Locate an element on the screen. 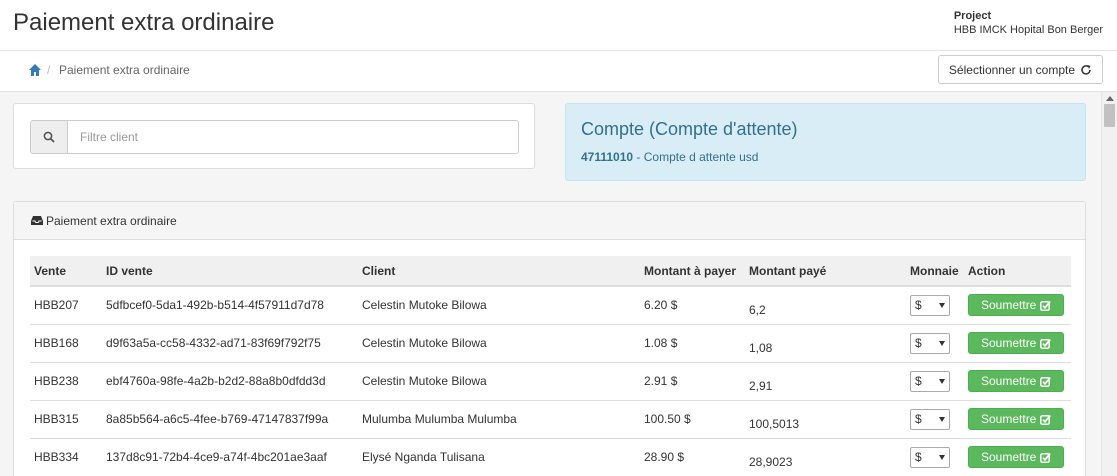 This screenshot has height=476, width=1117. cell-montant-a-payer: 1.08 $ is located at coordinates (692, 343).